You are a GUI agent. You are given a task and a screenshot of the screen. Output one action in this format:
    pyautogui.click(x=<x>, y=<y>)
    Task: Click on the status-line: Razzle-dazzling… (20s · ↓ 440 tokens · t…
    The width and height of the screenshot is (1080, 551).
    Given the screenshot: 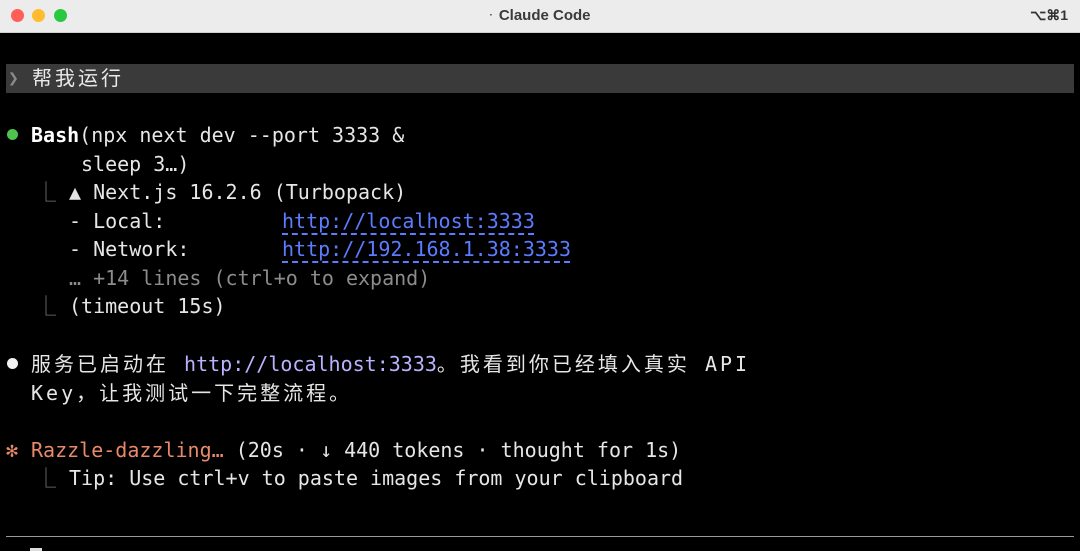 What is the action you would take?
    pyautogui.click(x=356, y=450)
    